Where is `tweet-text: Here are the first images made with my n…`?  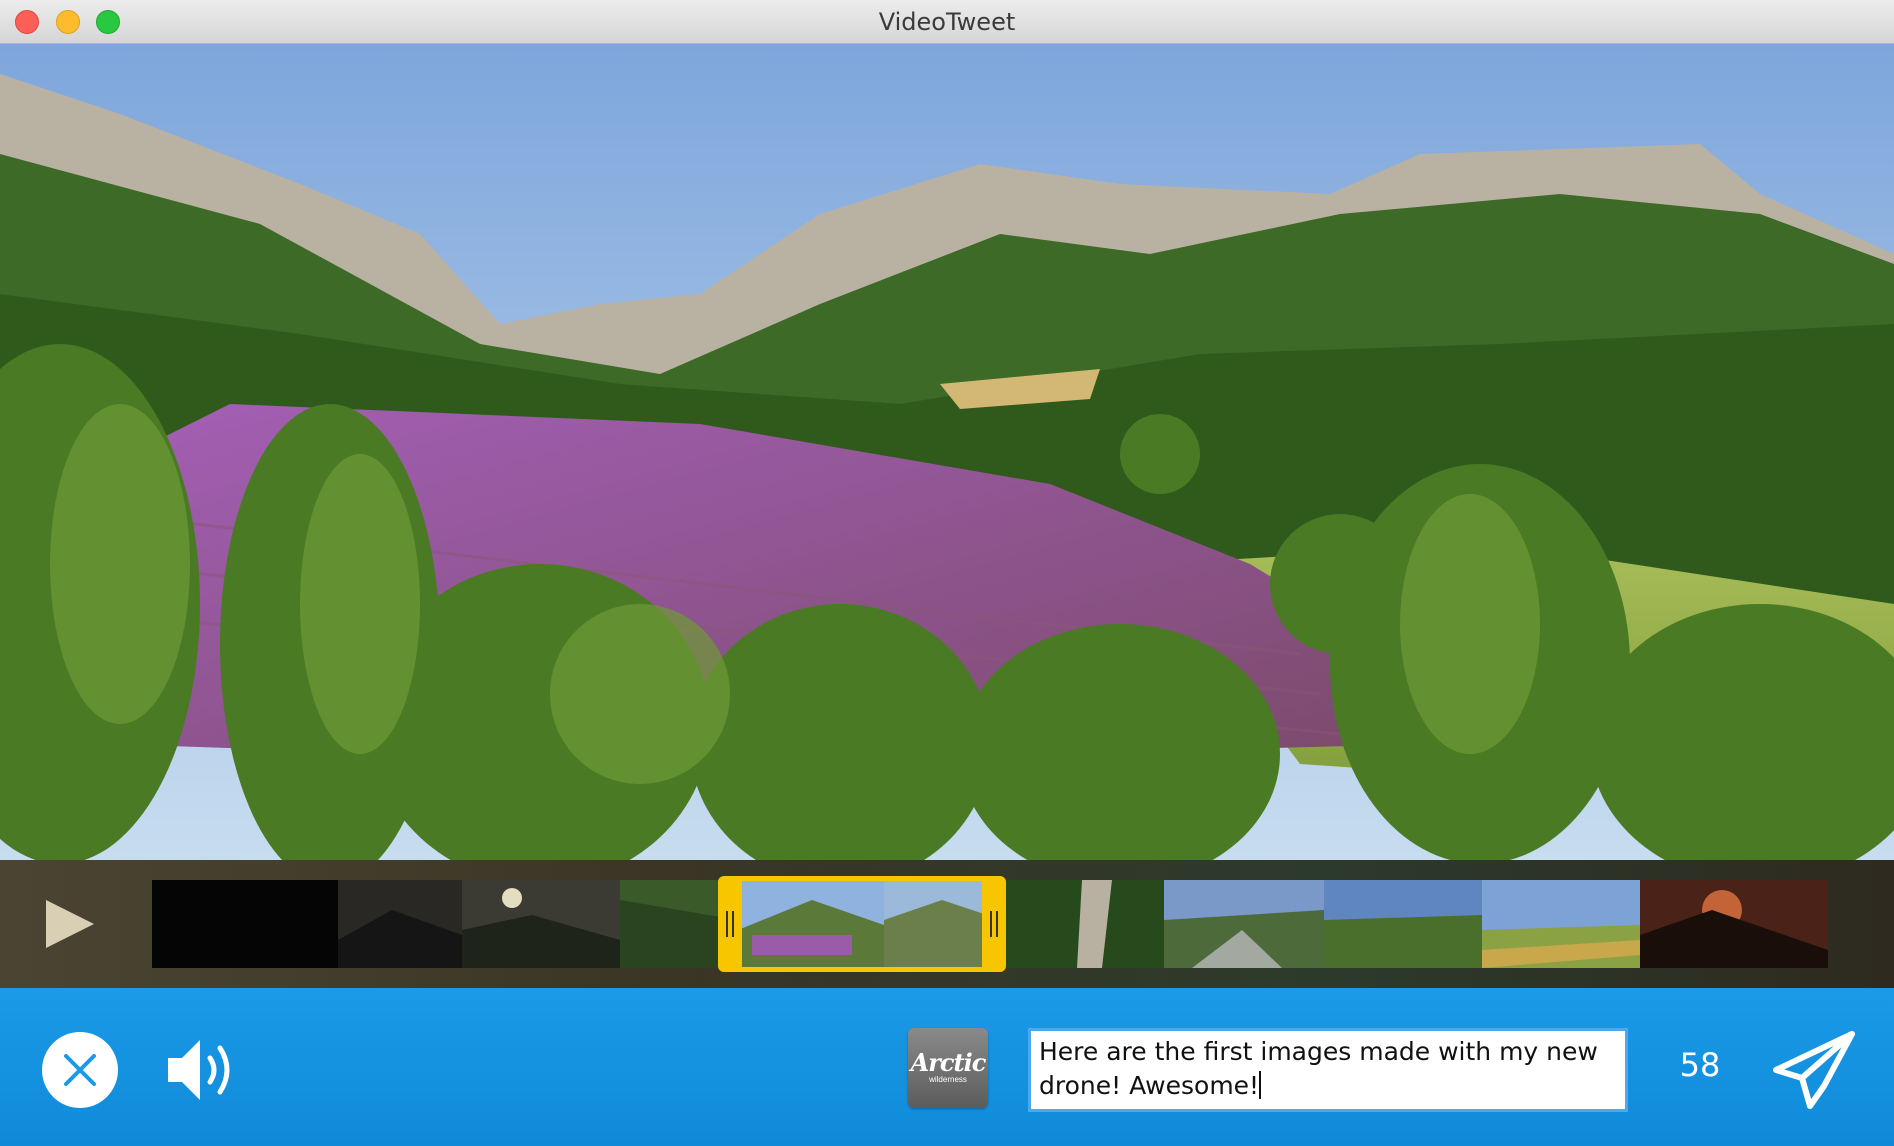
tweet-text: Here are the first images made with my n… is located at coordinates (1322, 1068).